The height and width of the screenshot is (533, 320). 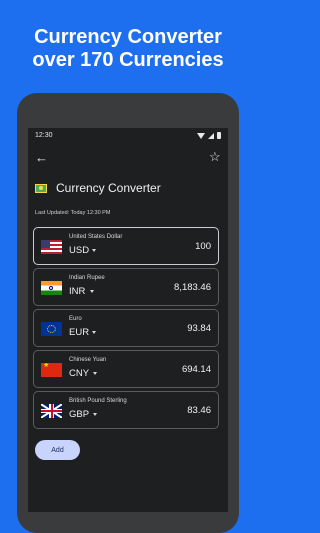 What do you see at coordinates (126, 328) in the screenshot?
I see `currency-row-eur: Euro EUR 93.84` at bounding box center [126, 328].